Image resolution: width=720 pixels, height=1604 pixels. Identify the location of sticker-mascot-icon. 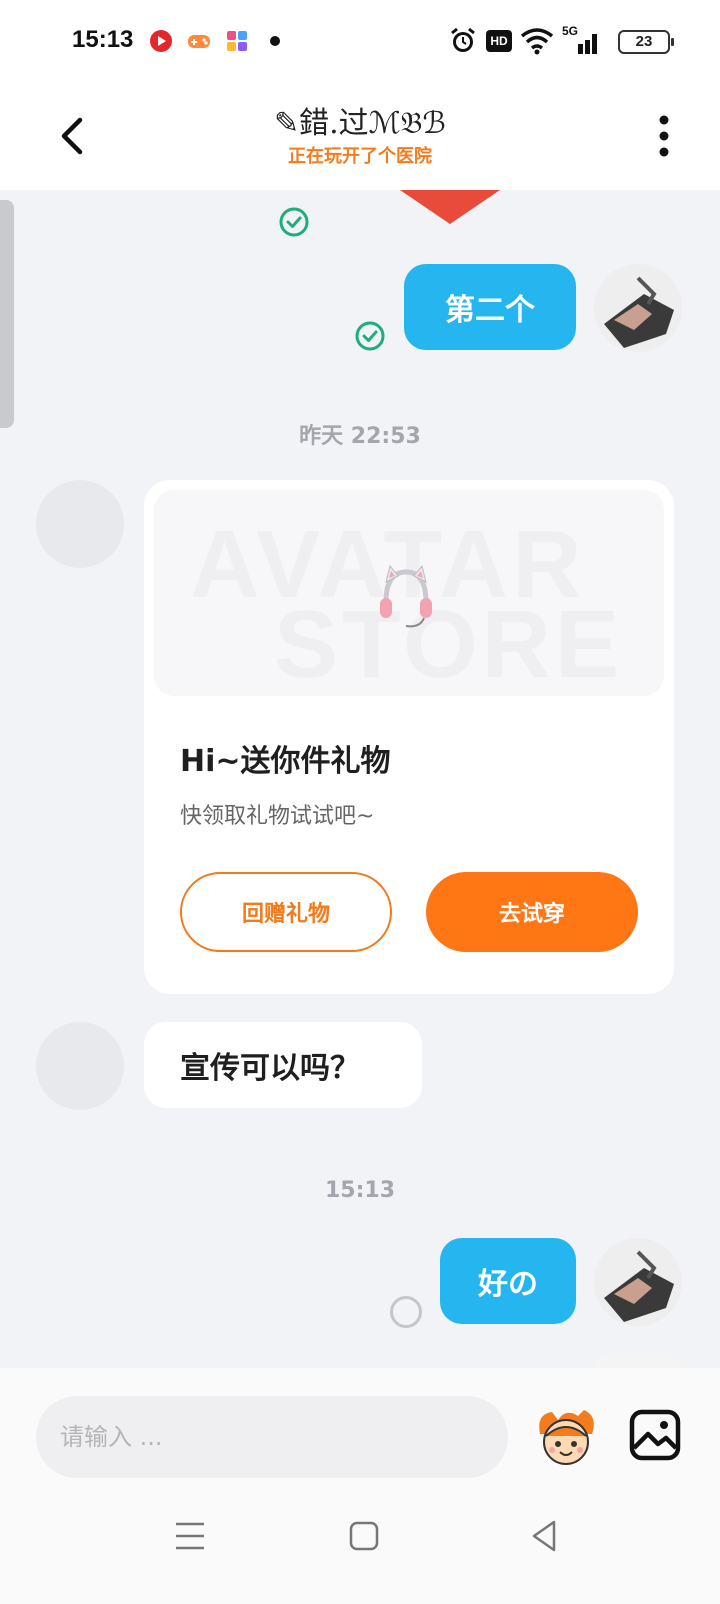
(566, 1438).